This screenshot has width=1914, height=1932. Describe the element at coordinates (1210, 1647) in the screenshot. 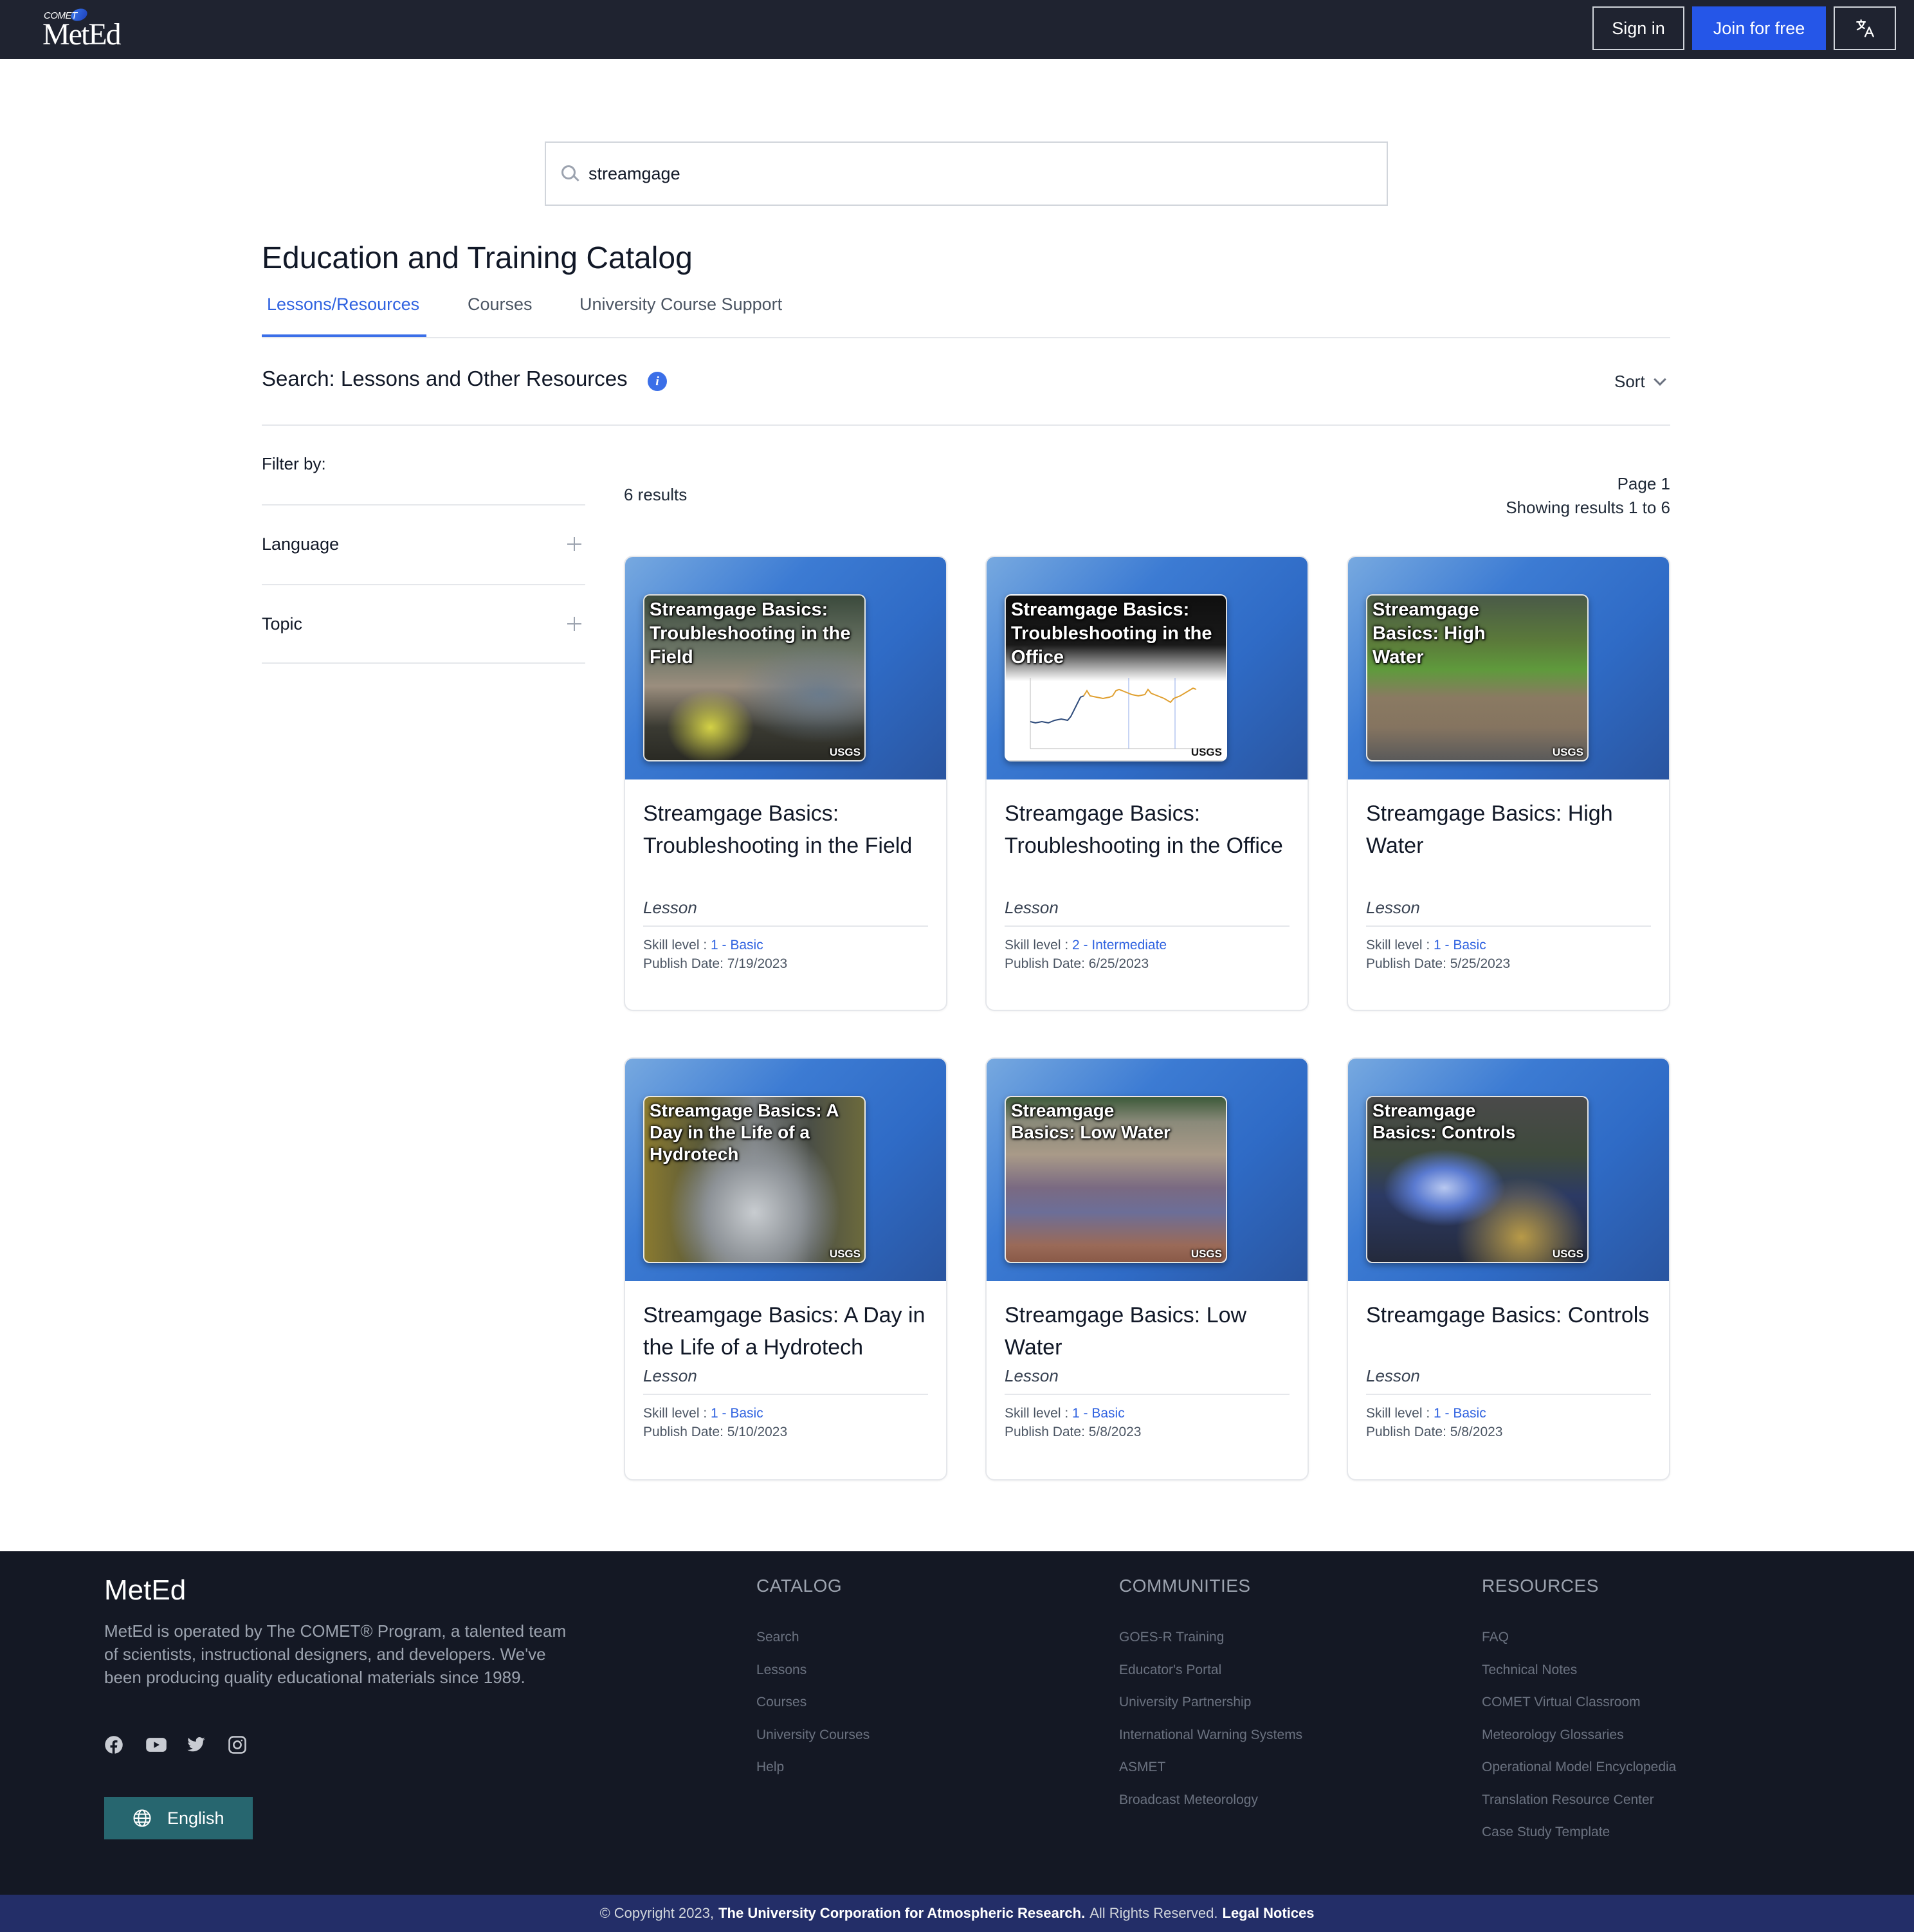

I see `footer-link: GOES-R Training` at that location.